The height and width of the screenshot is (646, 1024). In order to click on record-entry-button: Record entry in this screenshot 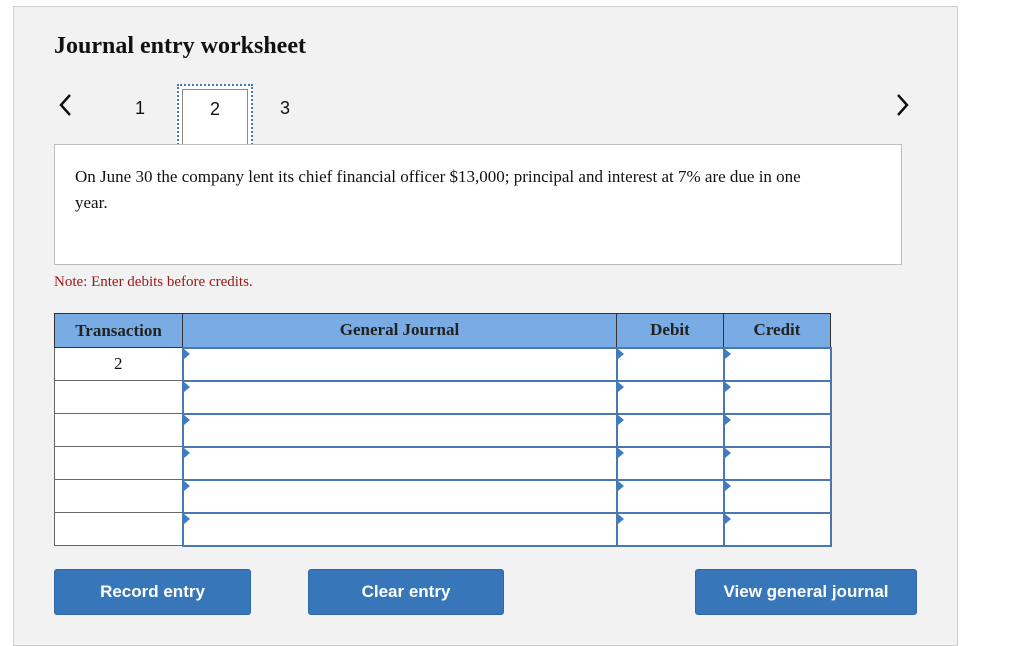, I will do `click(152, 592)`.